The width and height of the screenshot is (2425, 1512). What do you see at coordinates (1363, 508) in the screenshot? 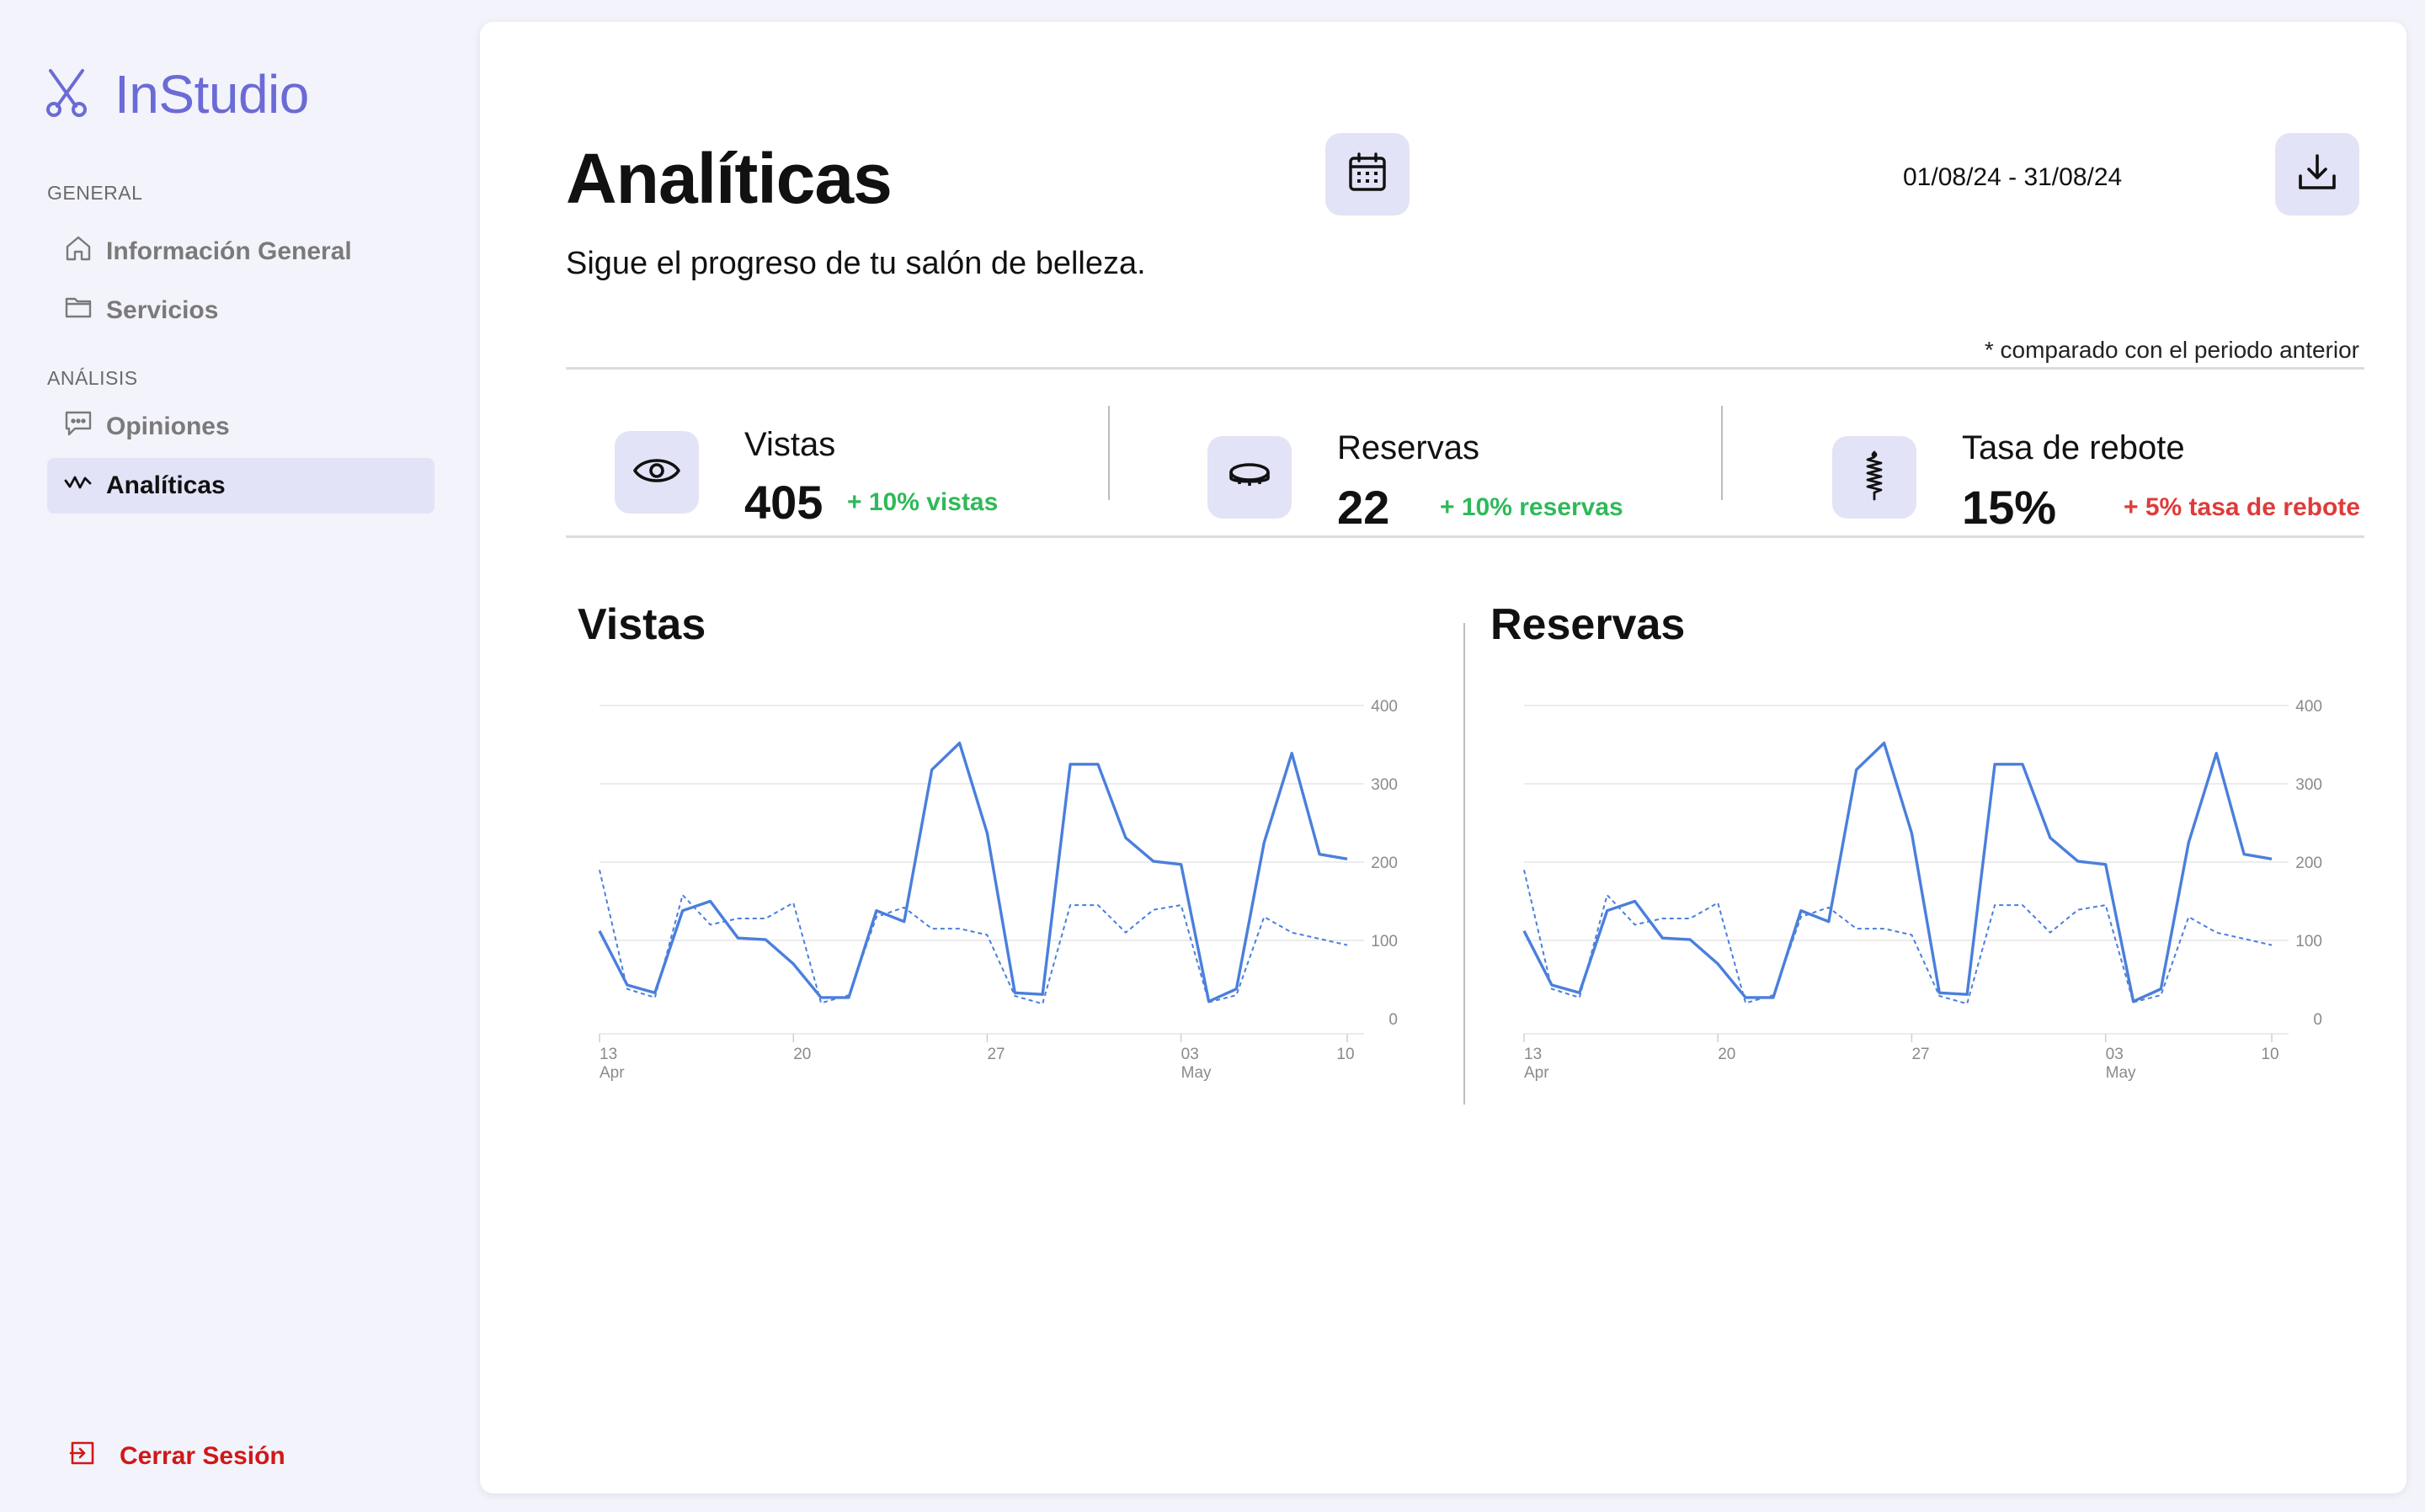
I see `stat-value: 22` at bounding box center [1363, 508].